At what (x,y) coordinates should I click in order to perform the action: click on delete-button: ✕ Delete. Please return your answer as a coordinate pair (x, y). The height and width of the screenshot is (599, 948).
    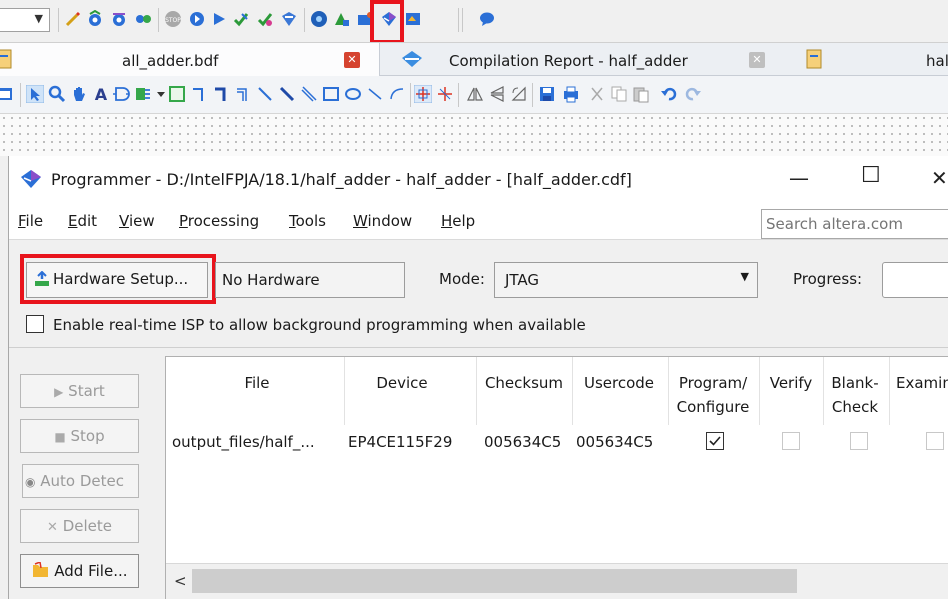
    Looking at the image, I should click on (79, 526).